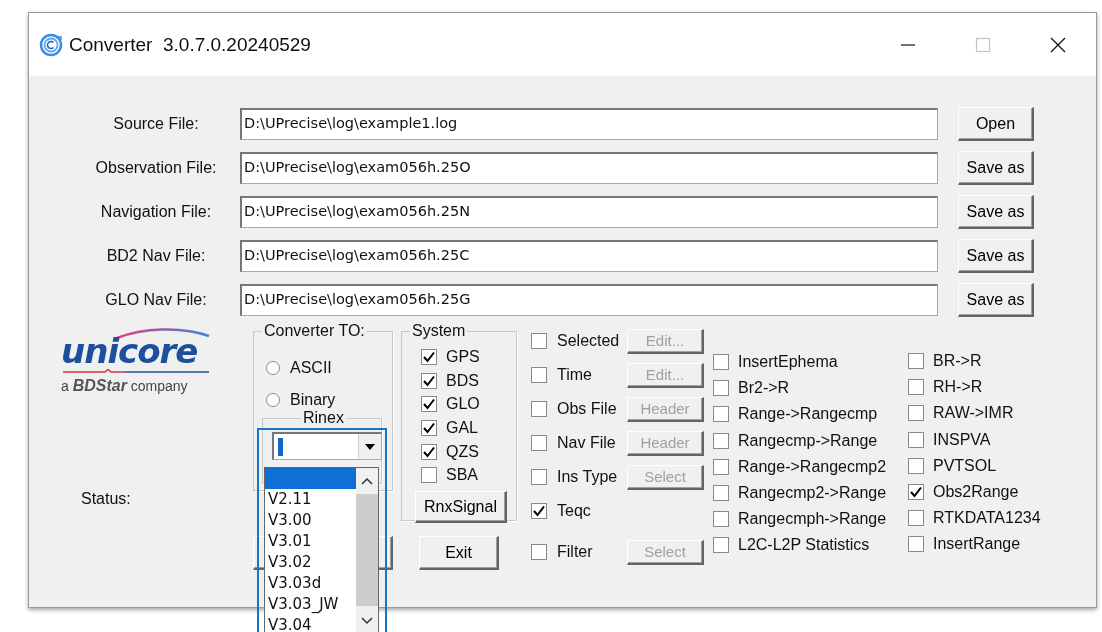  I want to click on checkbox-label: Ins Type, so click(588, 477).